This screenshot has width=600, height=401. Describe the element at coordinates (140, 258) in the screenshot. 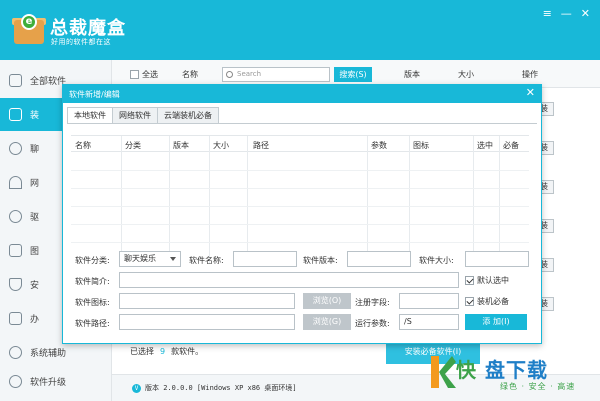

I see `category-select-value: 聊天娱乐` at that location.